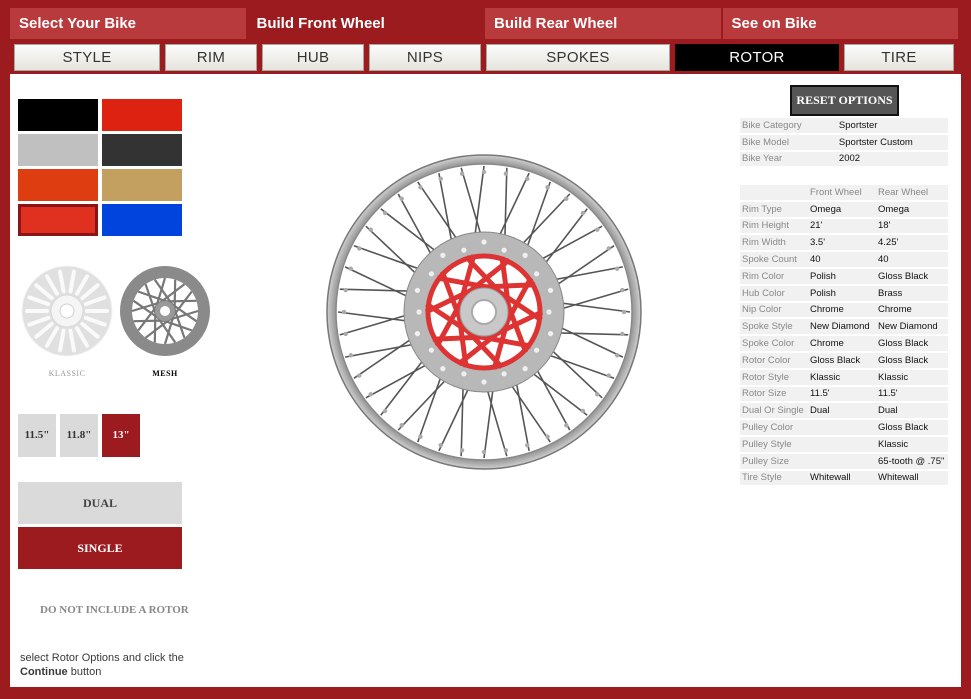 The width and height of the screenshot is (971, 699). I want to click on spec-value: 65-tooth @ .75", so click(912, 461).